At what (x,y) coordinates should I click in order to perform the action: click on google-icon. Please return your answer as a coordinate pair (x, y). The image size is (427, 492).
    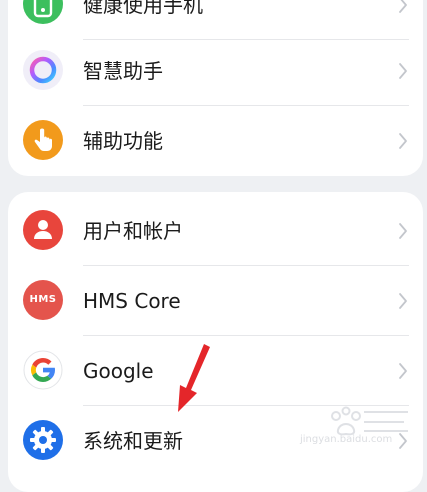
    Looking at the image, I should click on (43, 370).